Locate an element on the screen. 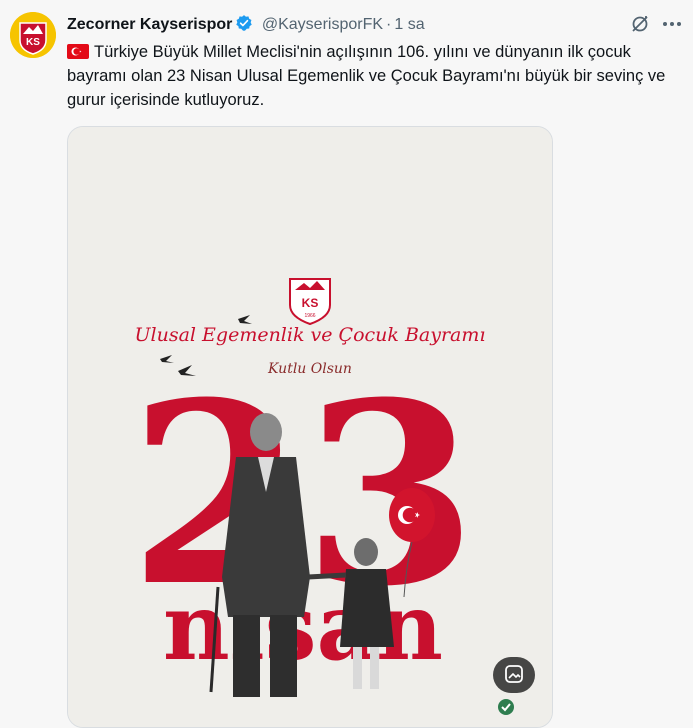 This screenshot has width=693, height=728. author-handle: @KayserisporFK is located at coordinates (322, 24).